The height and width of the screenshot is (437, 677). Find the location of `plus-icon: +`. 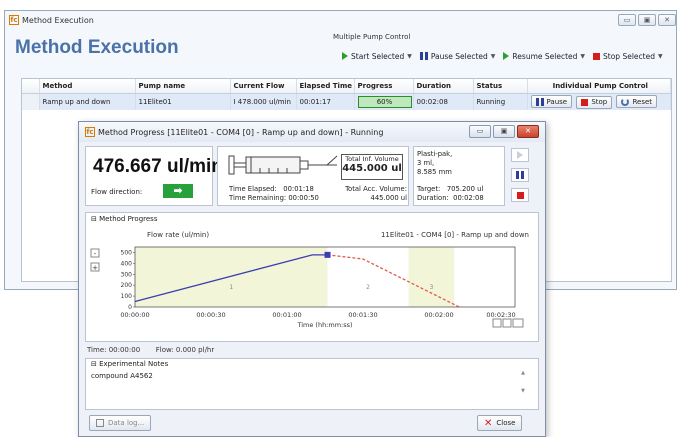

plus-icon: + is located at coordinates (95, 268).